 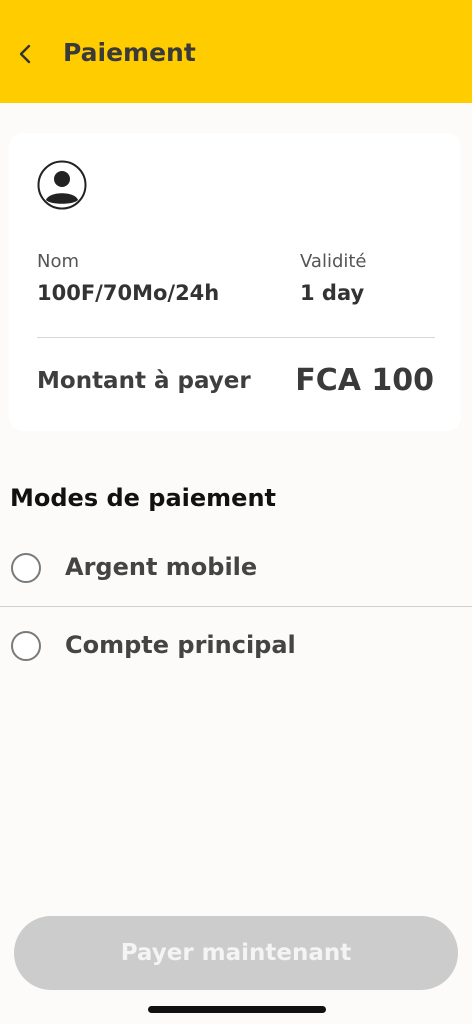 I want to click on validity-value: 1 day, so click(x=332, y=293).